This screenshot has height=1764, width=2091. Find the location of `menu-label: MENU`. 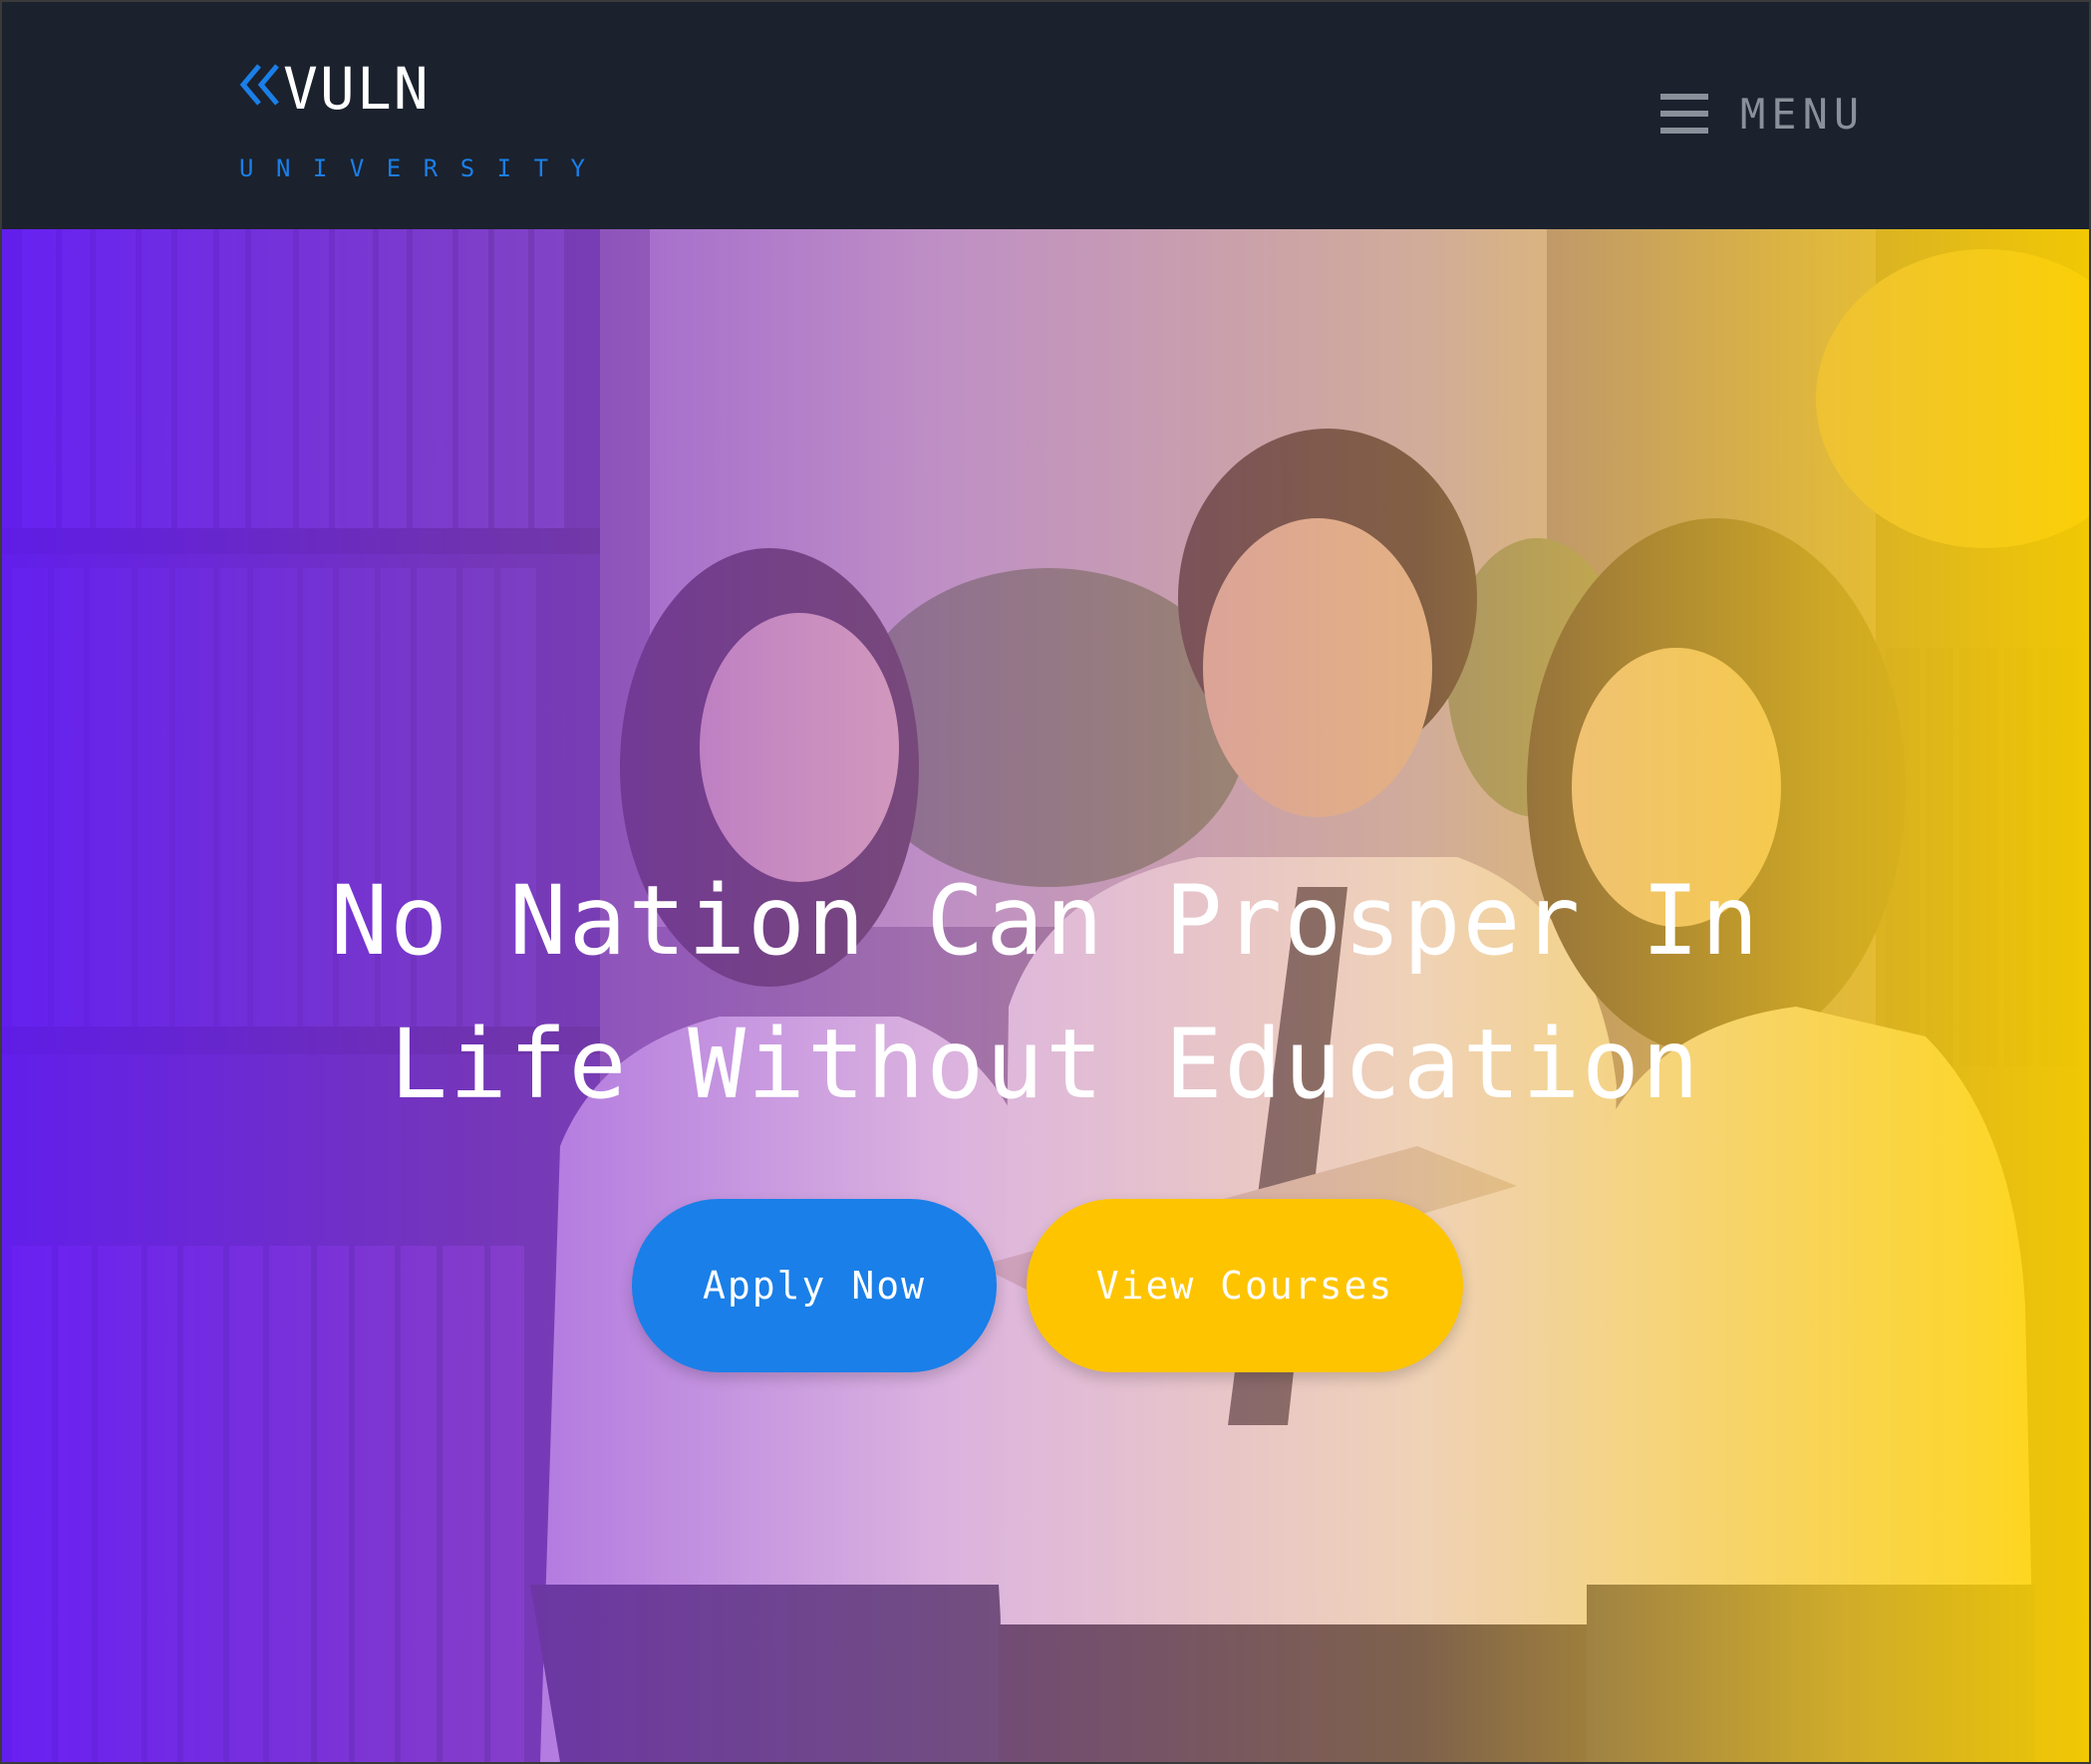

menu-label: MENU is located at coordinates (1803, 114).